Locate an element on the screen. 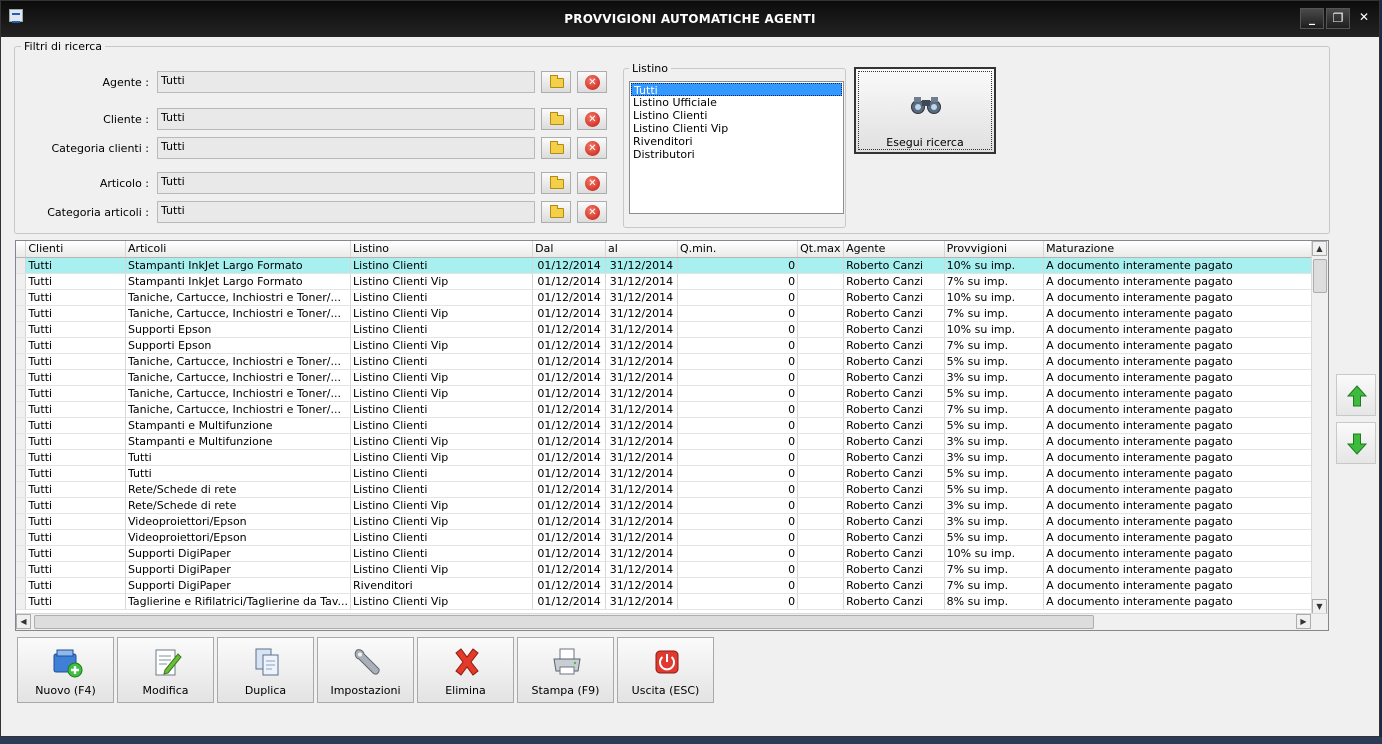 The image size is (1382, 744). table-cell: 10% su imp. is located at coordinates (994, 265).